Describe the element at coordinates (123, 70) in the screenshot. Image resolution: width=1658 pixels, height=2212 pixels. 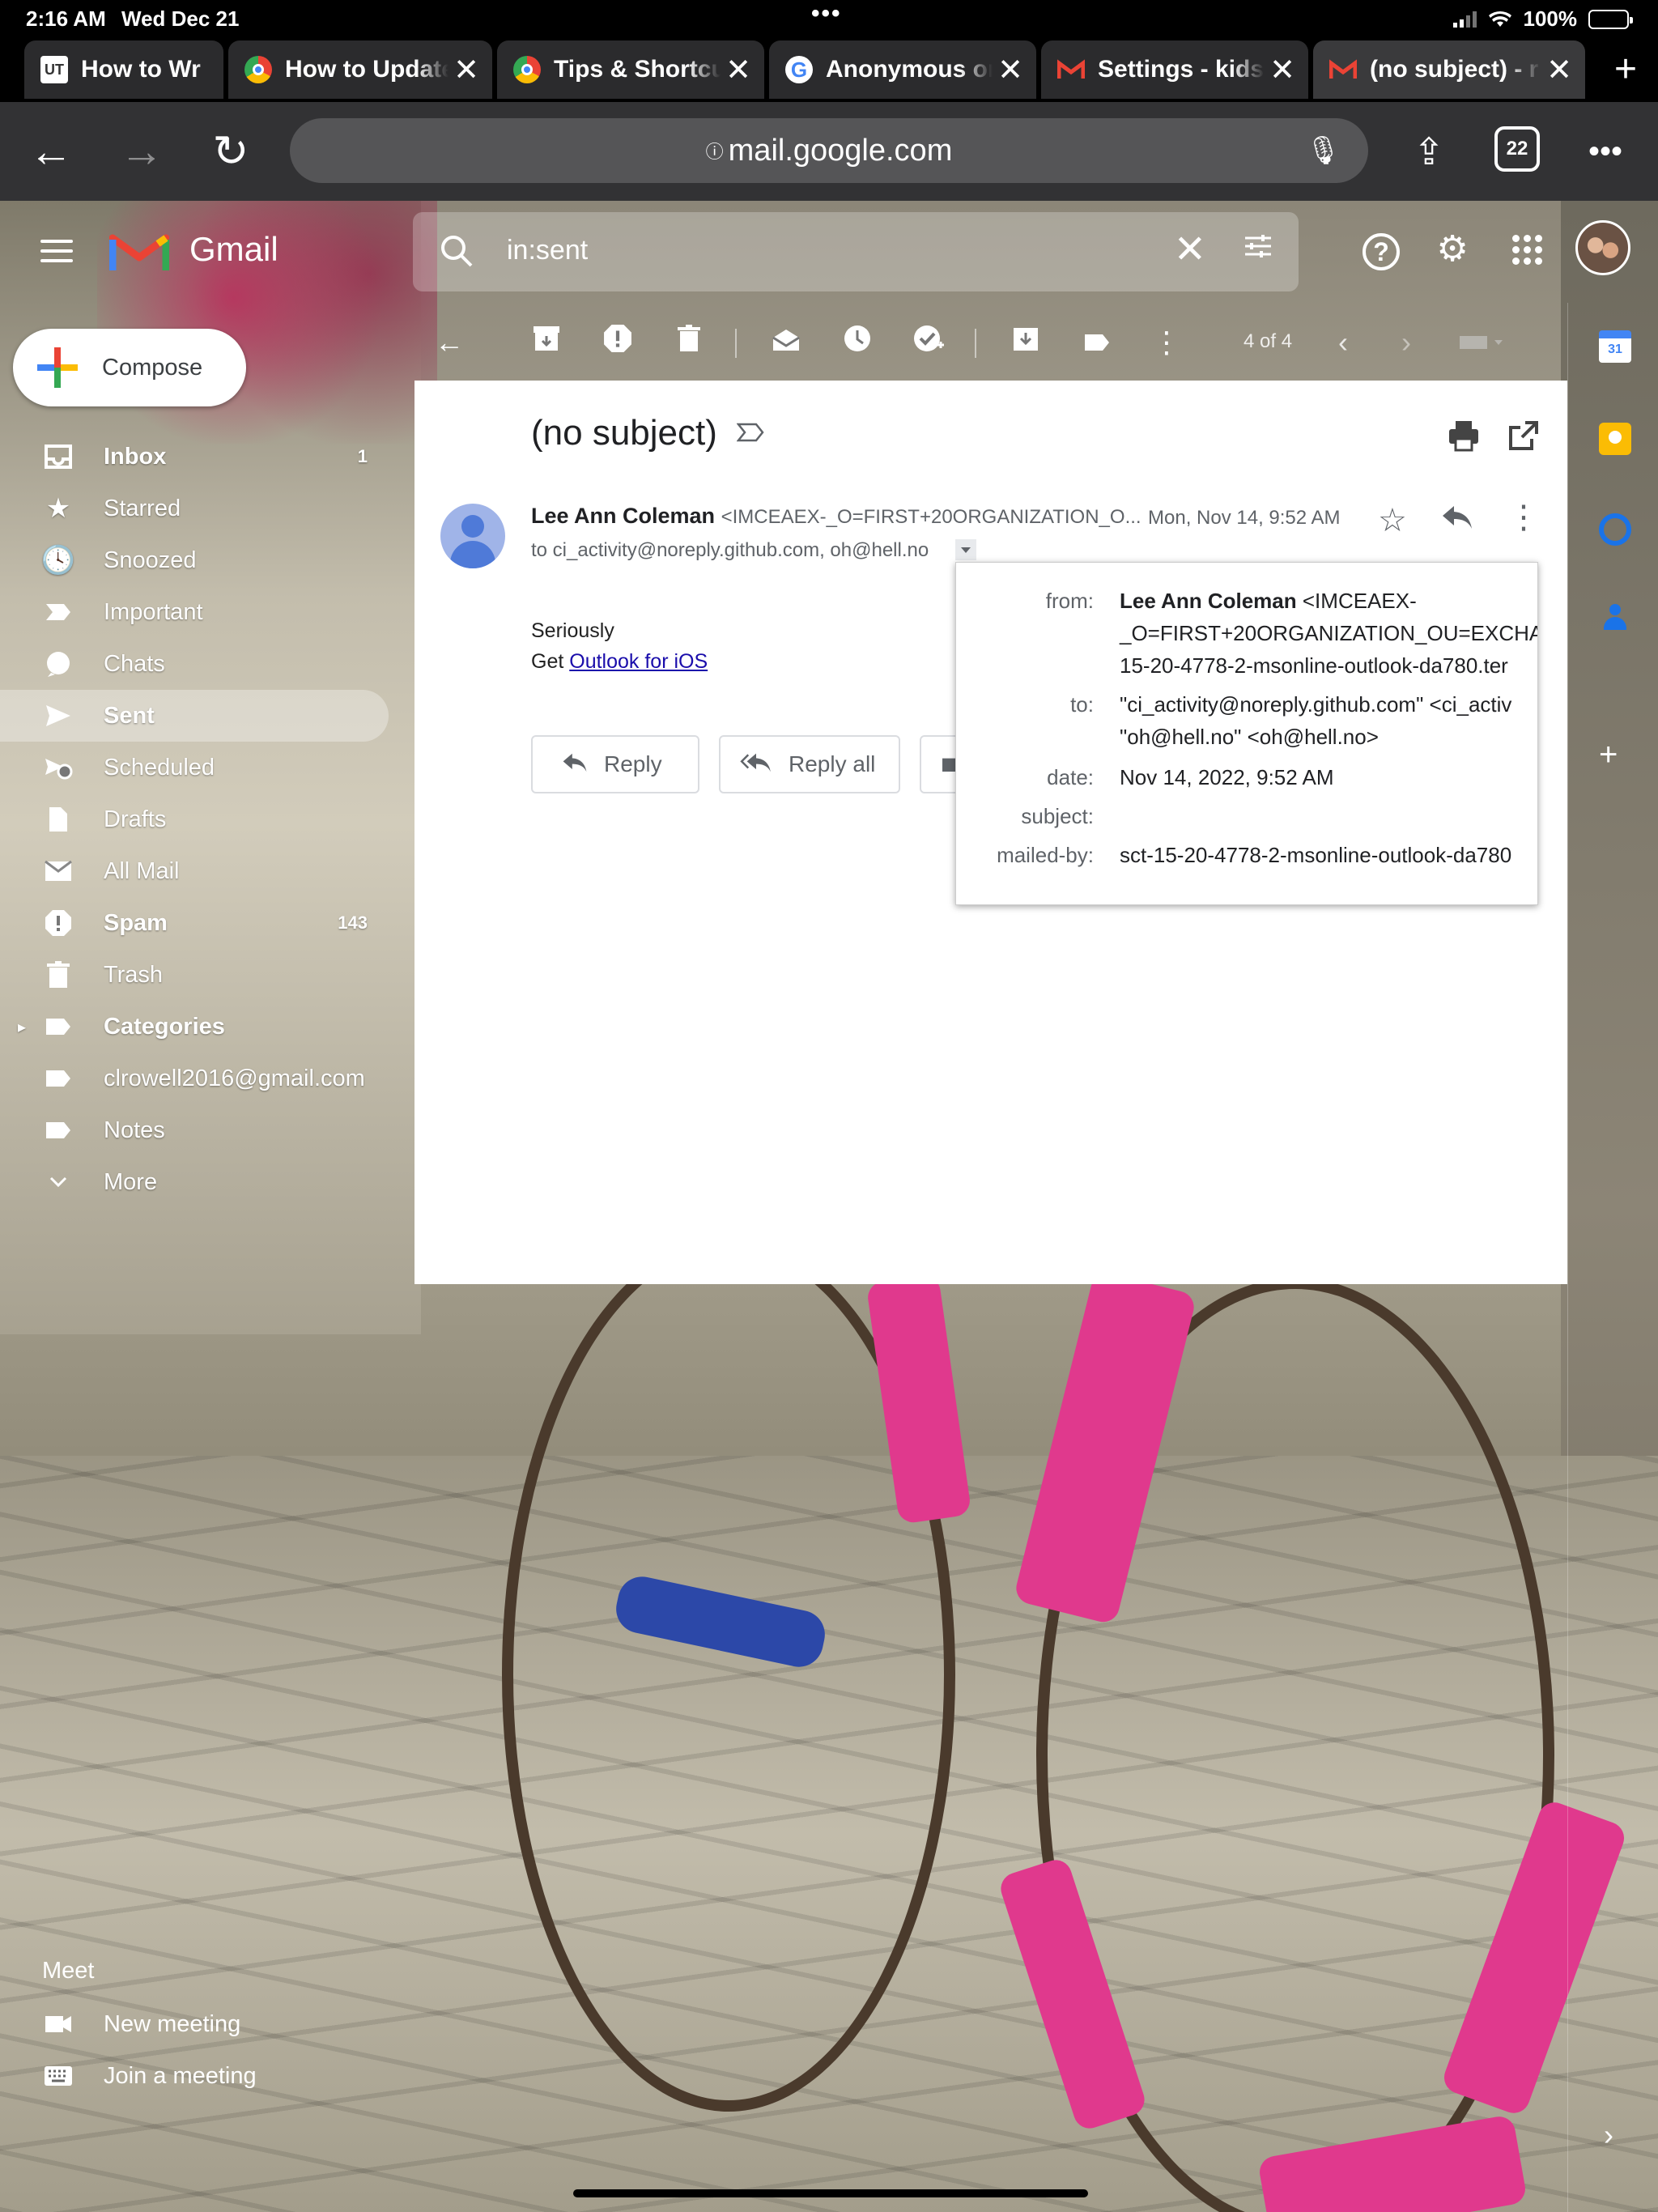
I see `tab-how-to-write: UT How to Wr` at that location.